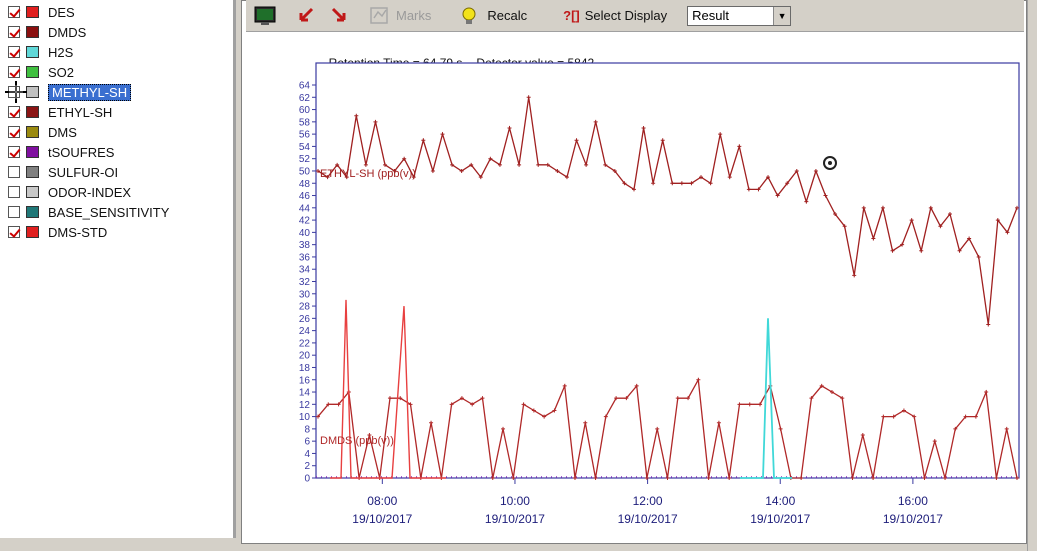 The height and width of the screenshot is (551, 1037). I want to click on compound-label: tSOUFRES, so click(81, 152).